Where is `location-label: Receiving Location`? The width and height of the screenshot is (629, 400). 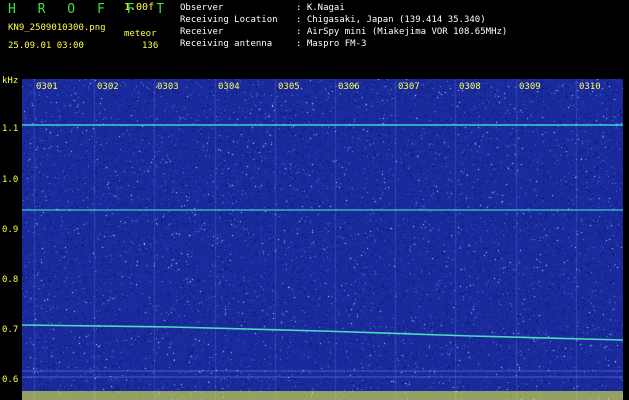
location-label: Receiving Location is located at coordinates (229, 20).